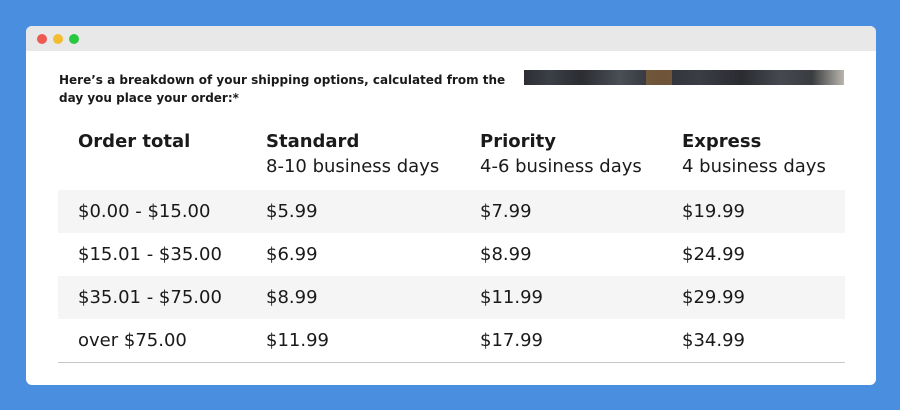  Describe the element at coordinates (297, 340) in the screenshot. I see `standard-price-cell: $11.99` at that location.